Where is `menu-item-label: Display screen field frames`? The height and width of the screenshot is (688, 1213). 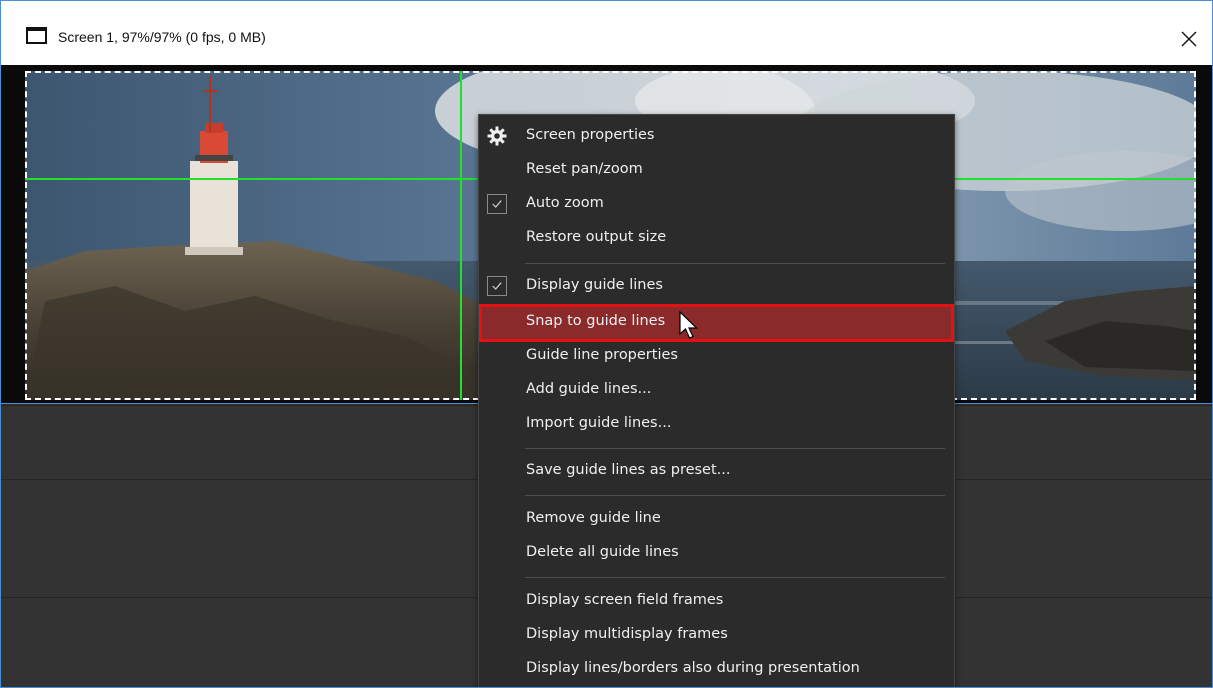 menu-item-label: Display screen field frames is located at coordinates (625, 600).